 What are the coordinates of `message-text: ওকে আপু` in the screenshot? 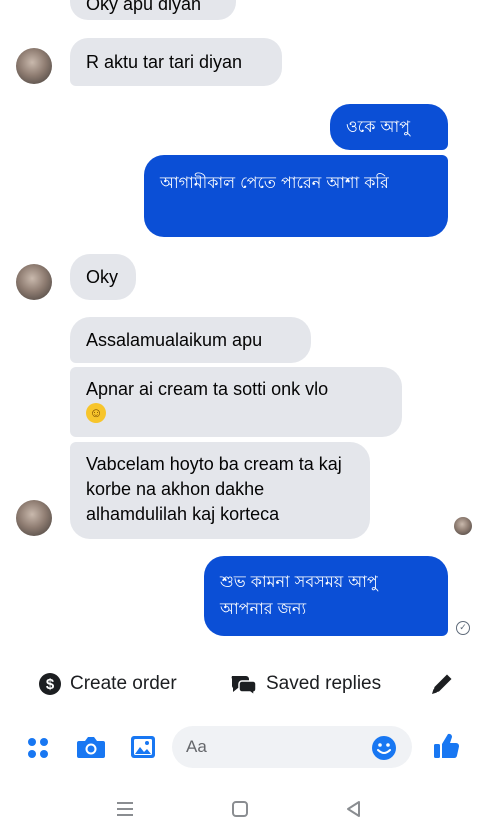 It's located at (378, 126).